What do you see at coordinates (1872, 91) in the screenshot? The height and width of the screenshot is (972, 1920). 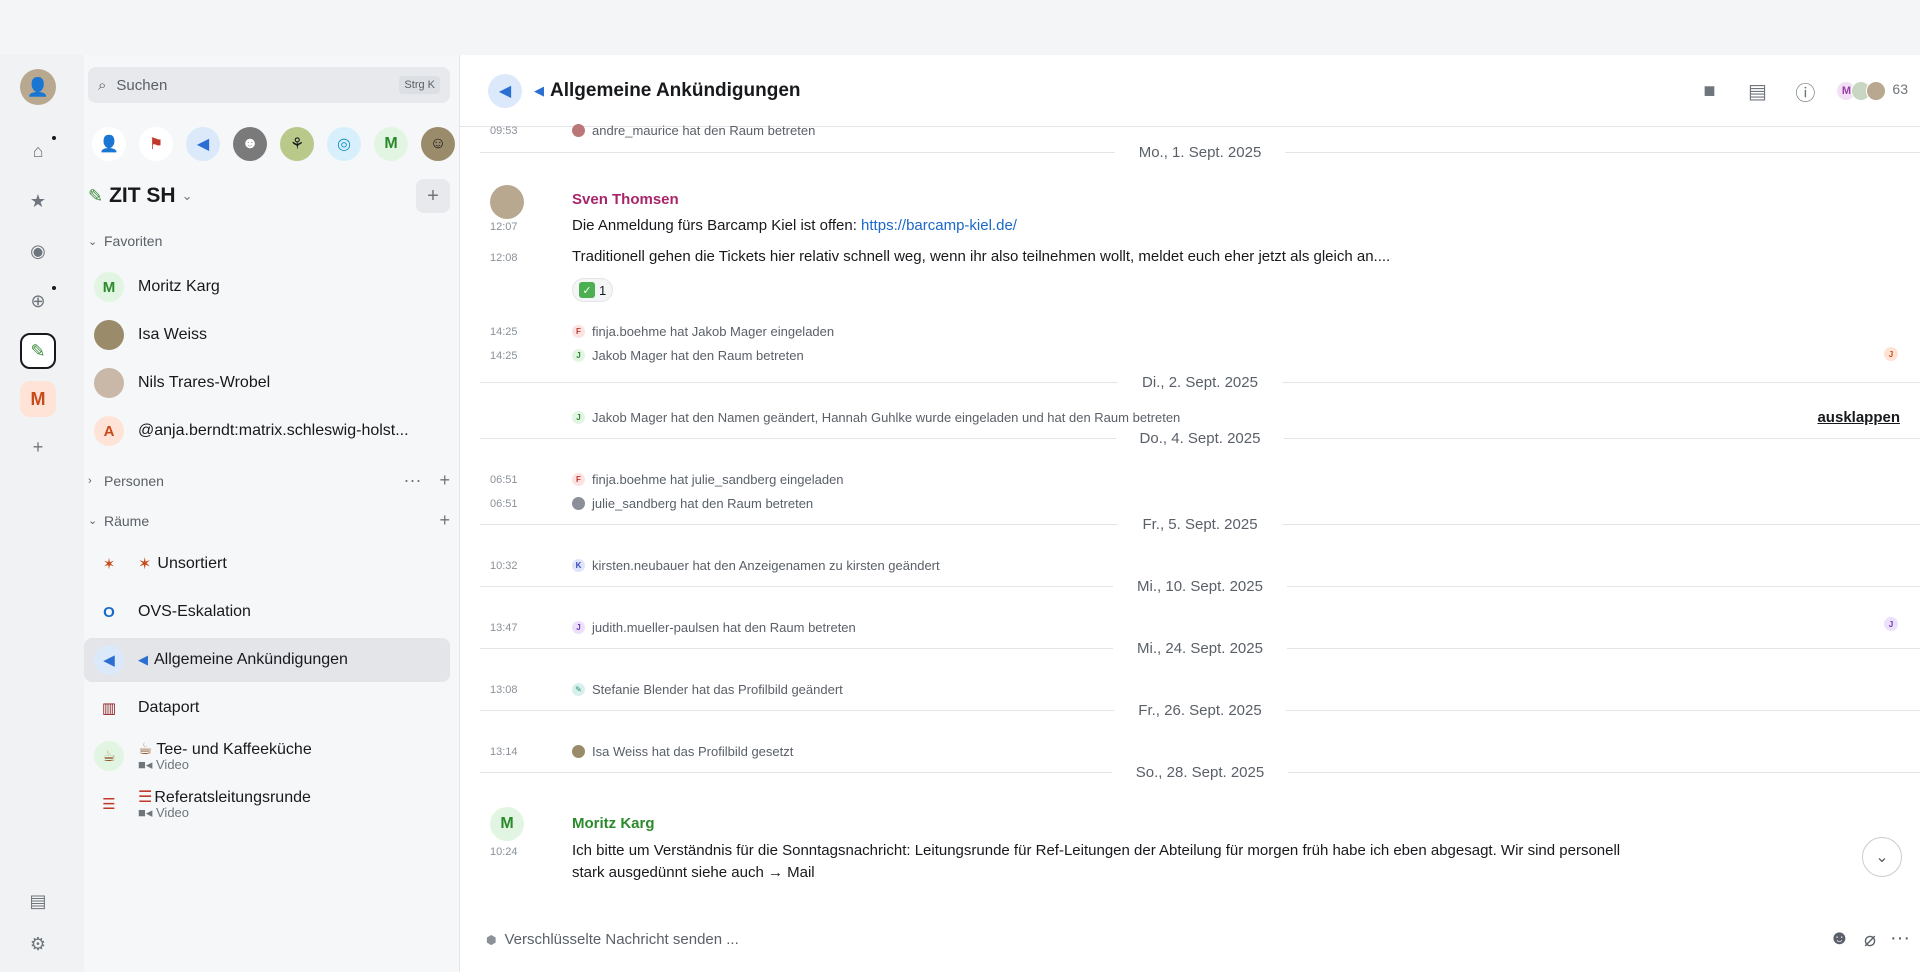 I see `member-avatars: M 63` at bounding box center [1872, 91].